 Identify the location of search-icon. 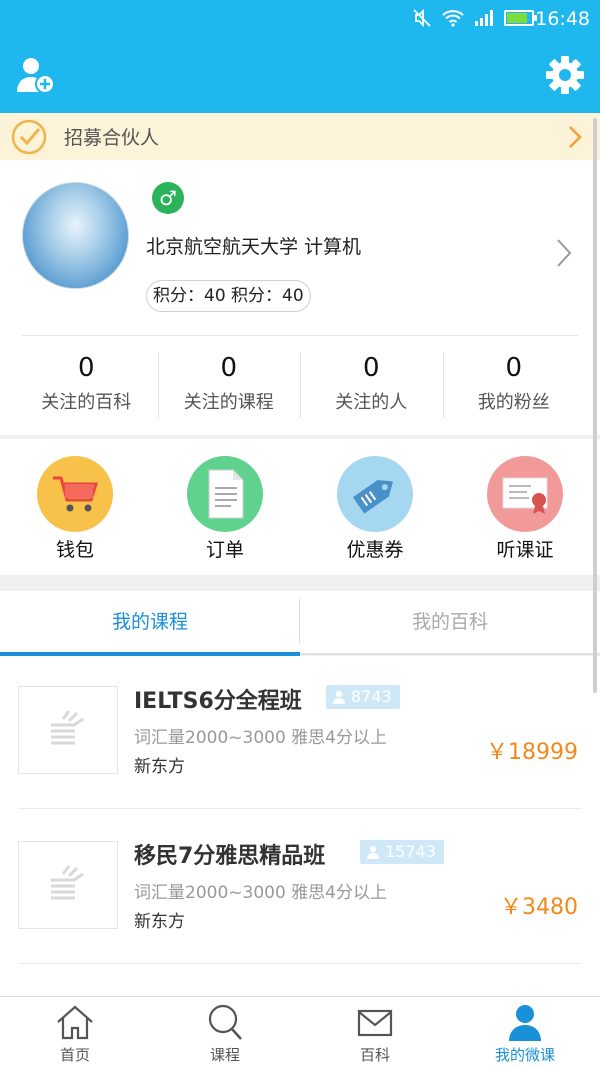
(225, 1022).